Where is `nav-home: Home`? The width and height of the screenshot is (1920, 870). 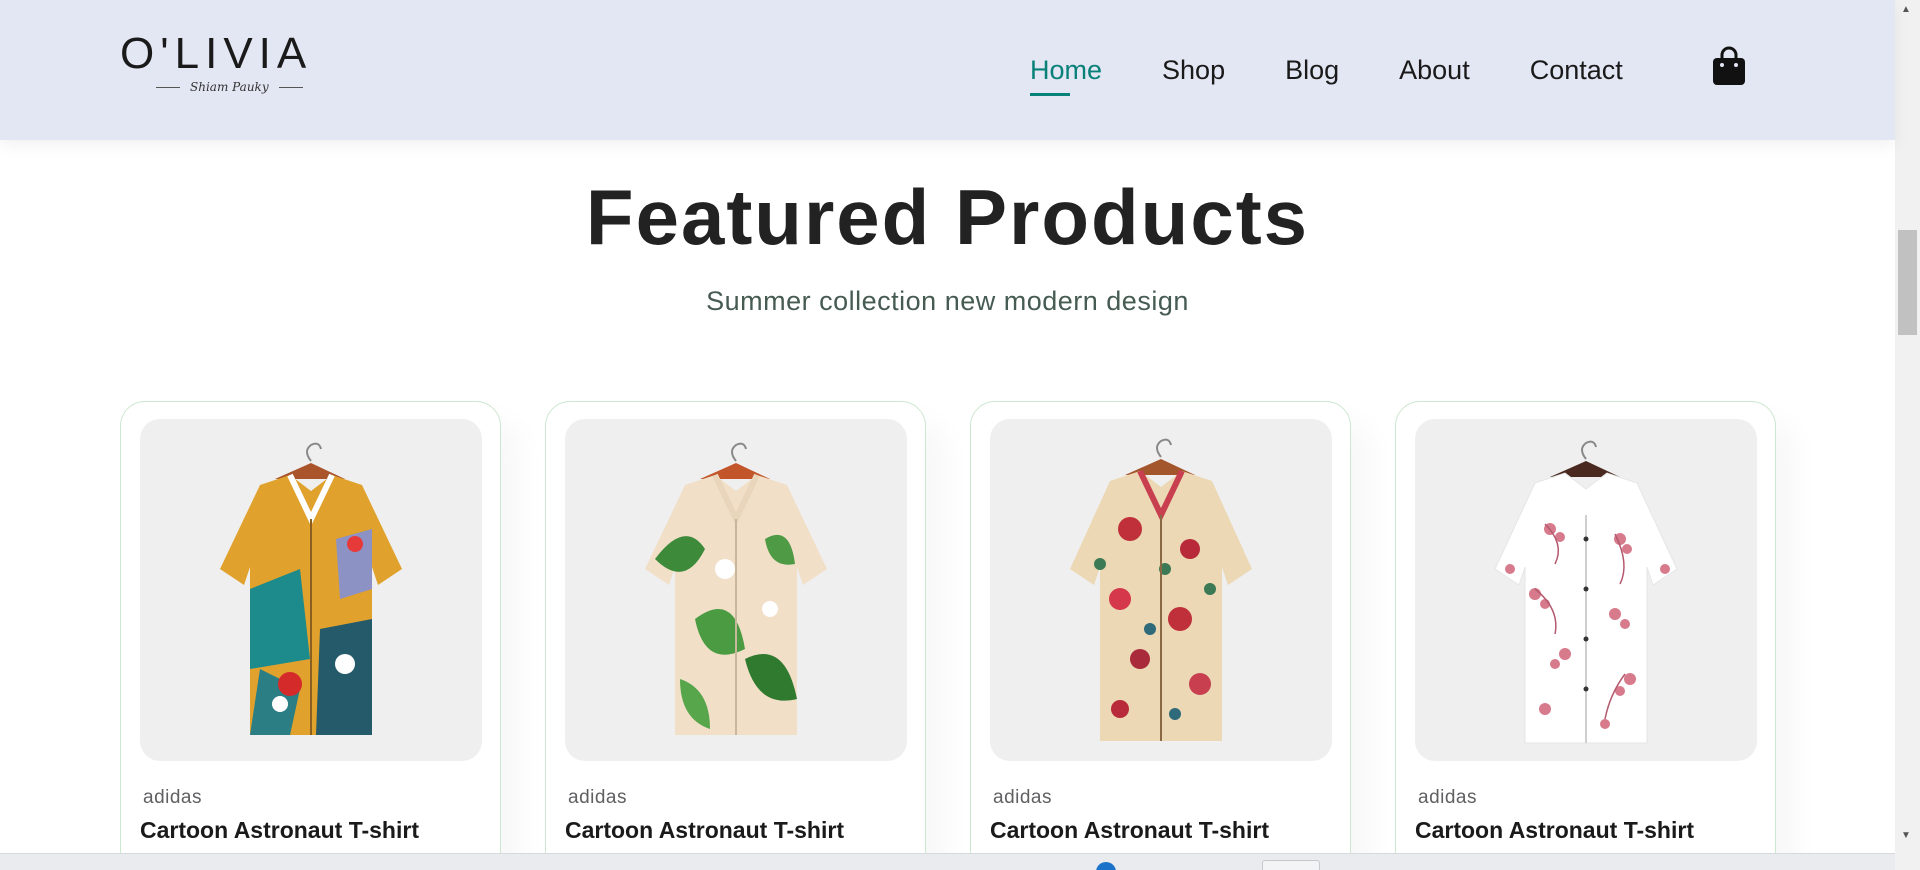 nav-home: Home is located at coordinates (1066, 73).